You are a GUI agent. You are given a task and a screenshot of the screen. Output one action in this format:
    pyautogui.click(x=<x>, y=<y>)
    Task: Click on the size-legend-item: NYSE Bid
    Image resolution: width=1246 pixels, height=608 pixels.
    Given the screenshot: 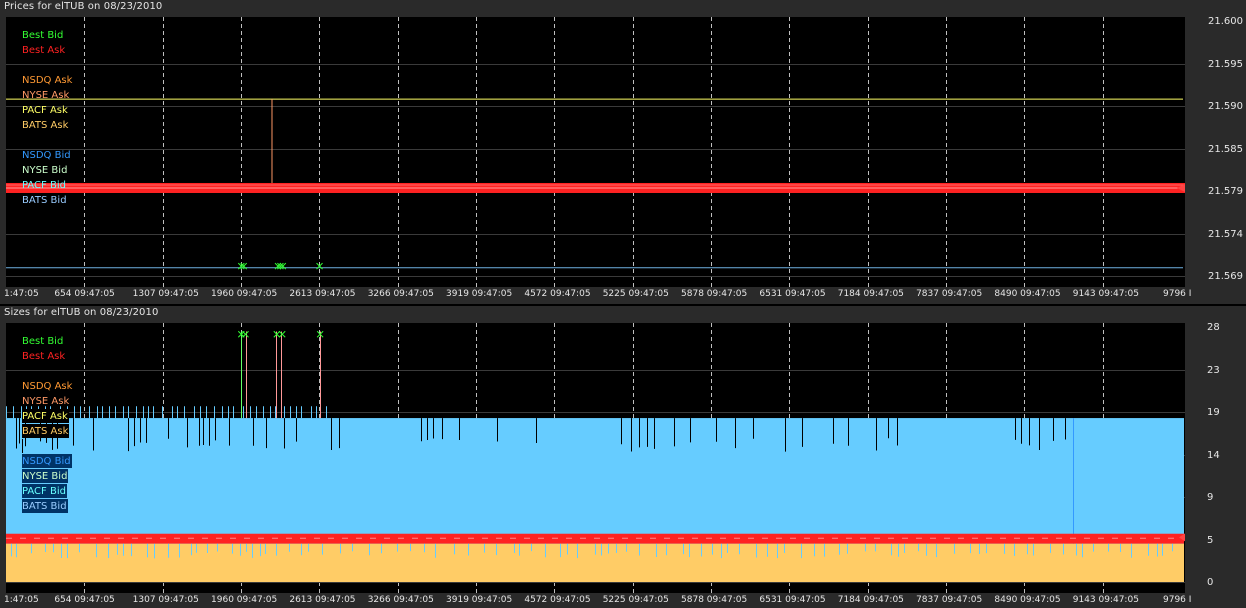 What is the action you would take?
    pyautogui.click(x=45, y=476)
    